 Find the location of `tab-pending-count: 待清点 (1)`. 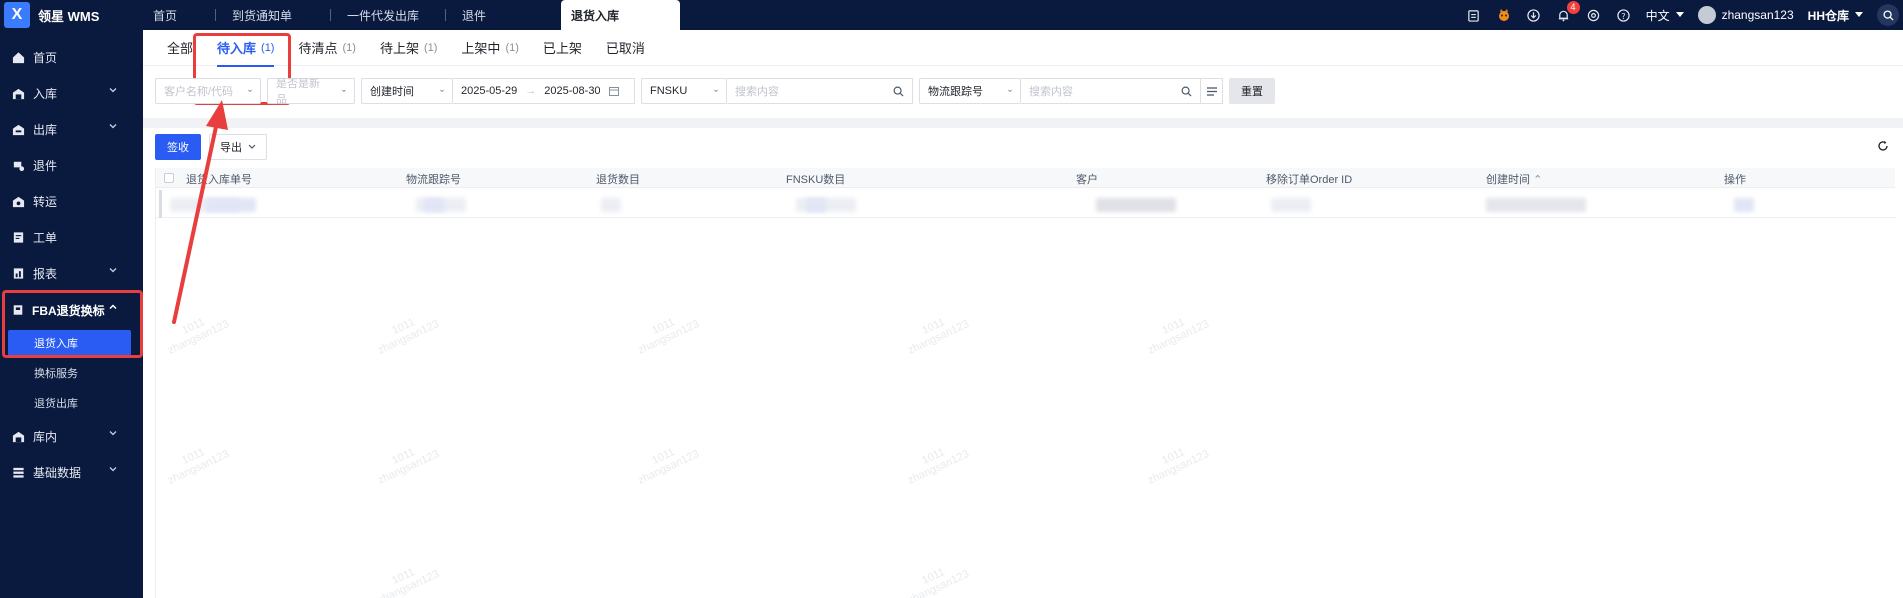

tab-pending-count: 待清点 (1) is located at coordinates (326, 48).